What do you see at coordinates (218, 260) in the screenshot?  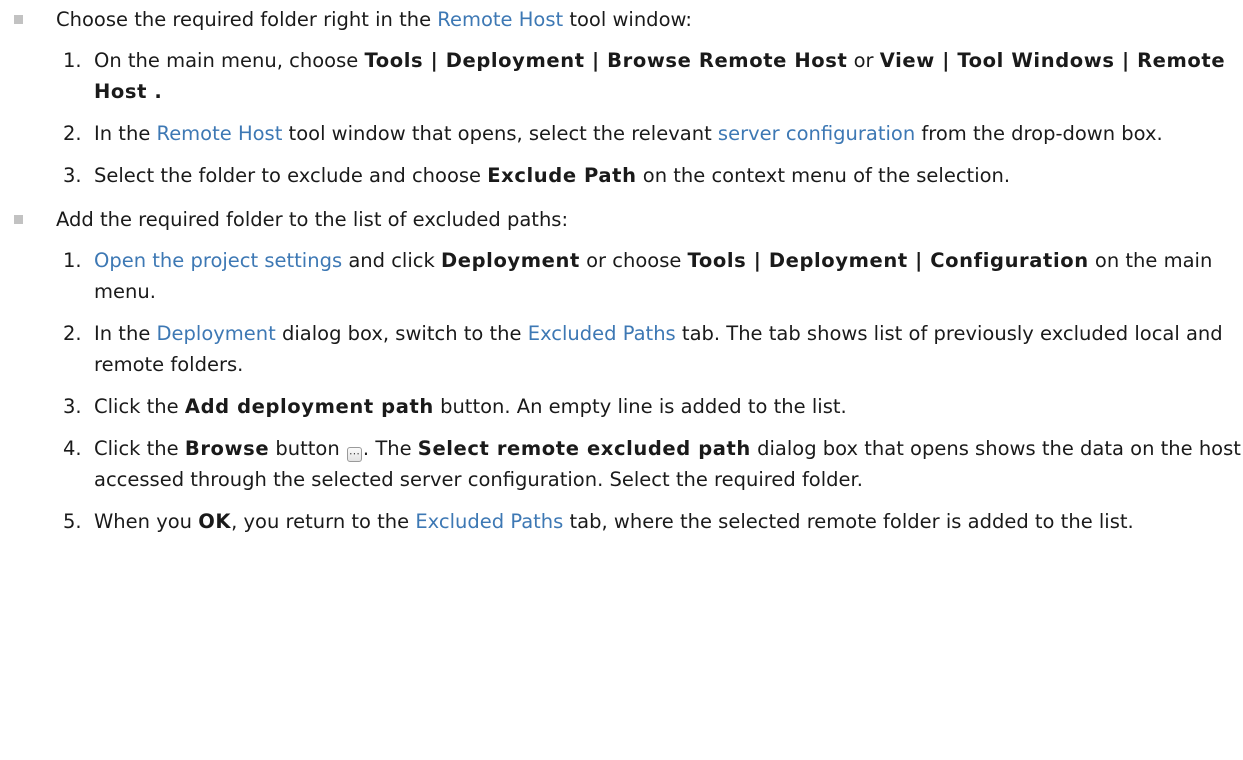 I see `open-project-settings-link: Open the project settings` at bounding box center [218, 260].